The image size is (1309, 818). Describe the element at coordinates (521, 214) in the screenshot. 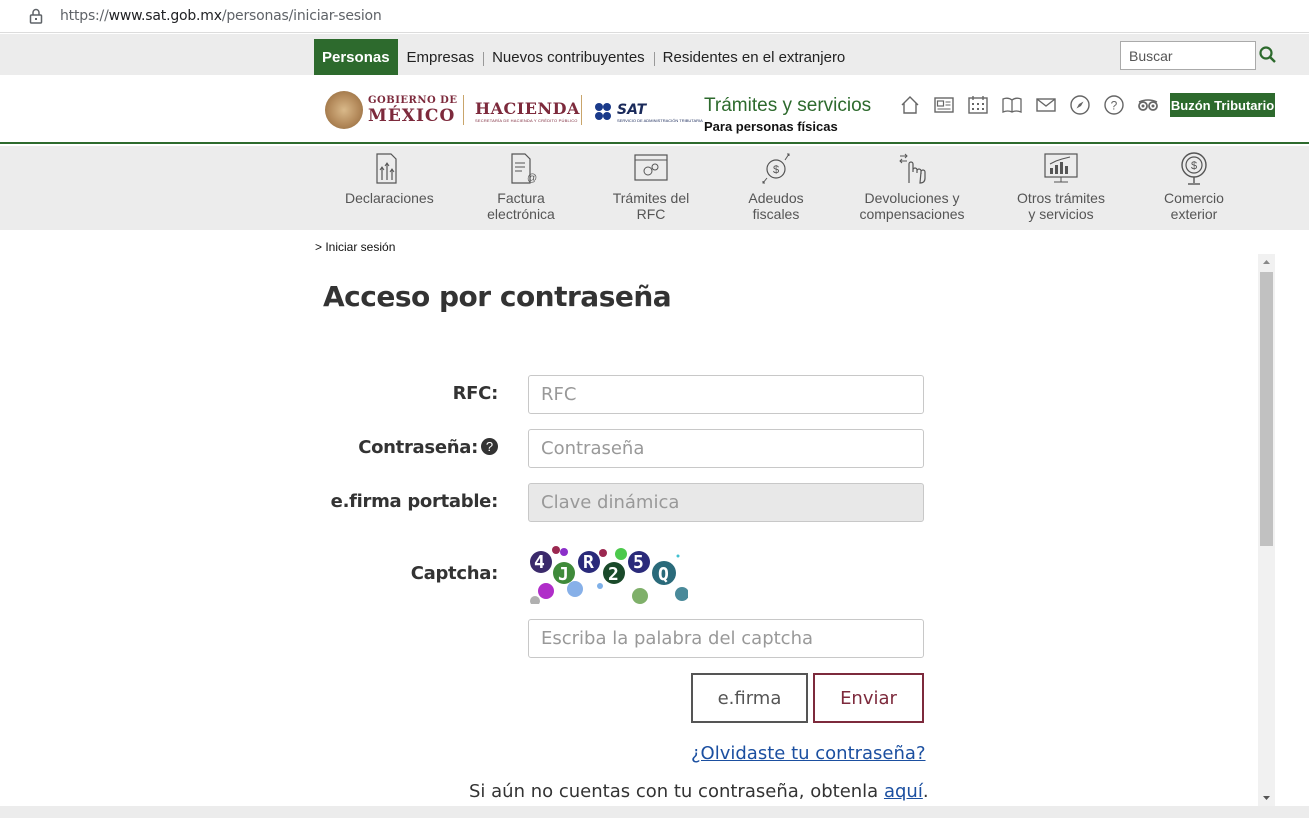

I see `category-label: electrónica` at that location.